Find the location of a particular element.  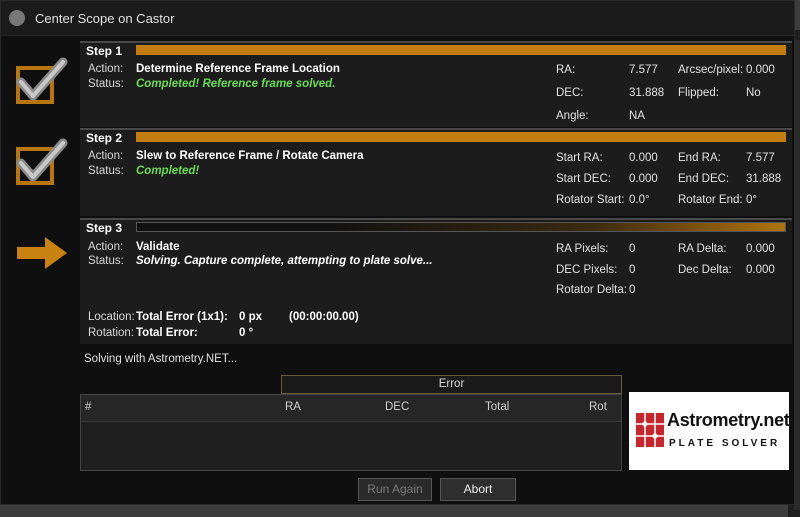

rotation-error-title: Total Error: is located at coordinates (167, 333).